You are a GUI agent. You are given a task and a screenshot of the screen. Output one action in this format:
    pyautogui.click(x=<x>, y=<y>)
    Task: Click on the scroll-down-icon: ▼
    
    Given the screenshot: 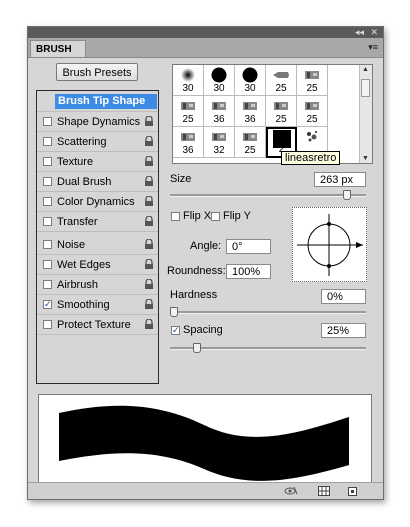 What is the action you would take?
    pyautogui.click(x=365, y=158)
    